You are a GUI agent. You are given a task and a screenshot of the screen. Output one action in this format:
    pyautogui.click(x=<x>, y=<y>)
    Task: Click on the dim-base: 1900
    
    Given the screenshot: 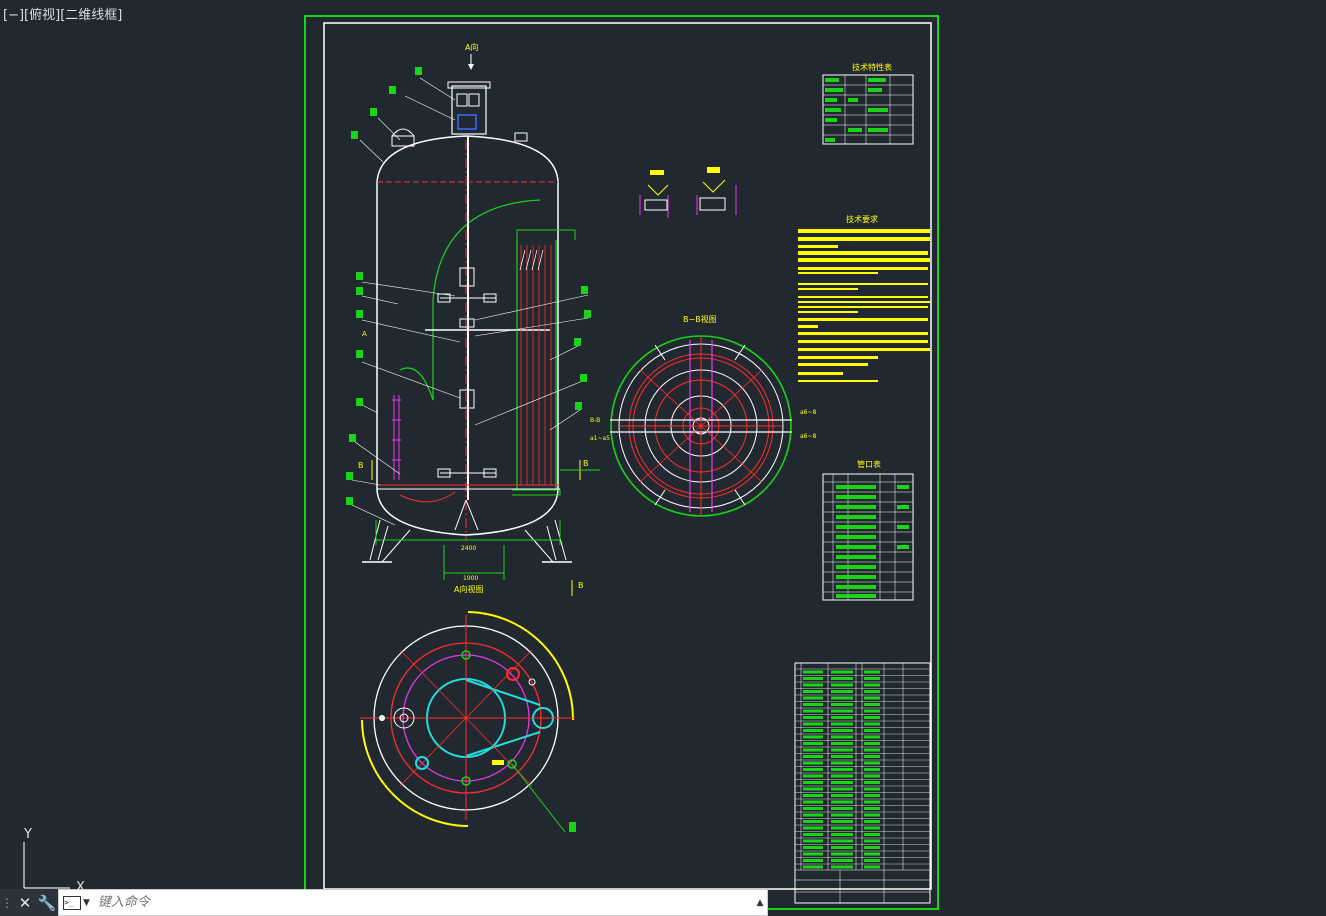 What is the action you would take?
    pyautogui.click(x=470, y=578)
    